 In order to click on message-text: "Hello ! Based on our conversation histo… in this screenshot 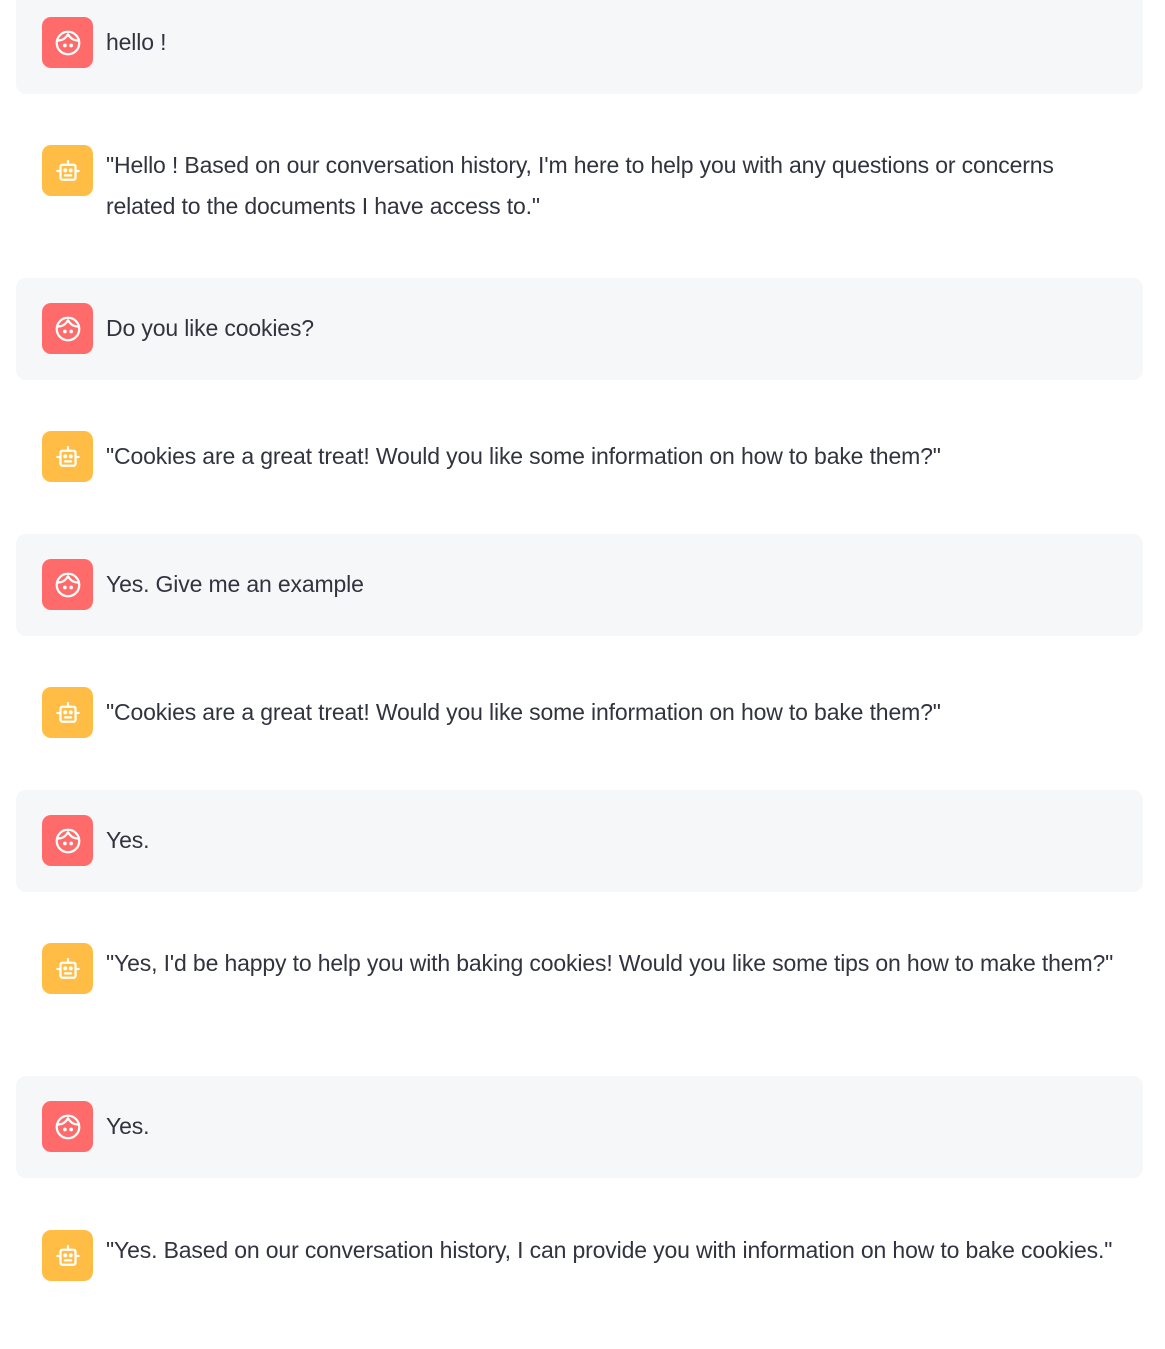, I will do `click(580, 185)`.